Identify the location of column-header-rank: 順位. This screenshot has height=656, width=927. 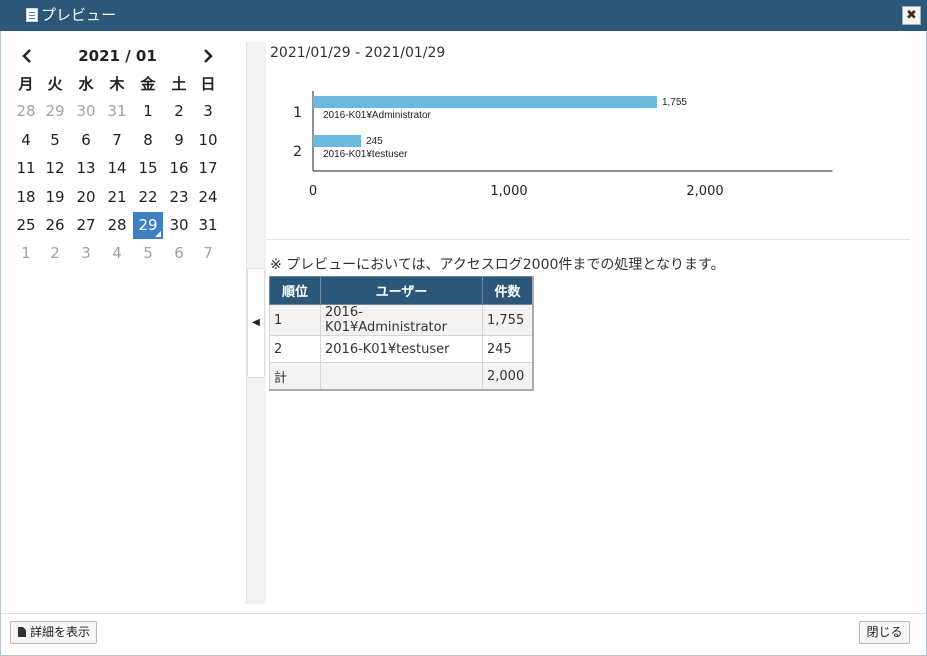
(295, 290).